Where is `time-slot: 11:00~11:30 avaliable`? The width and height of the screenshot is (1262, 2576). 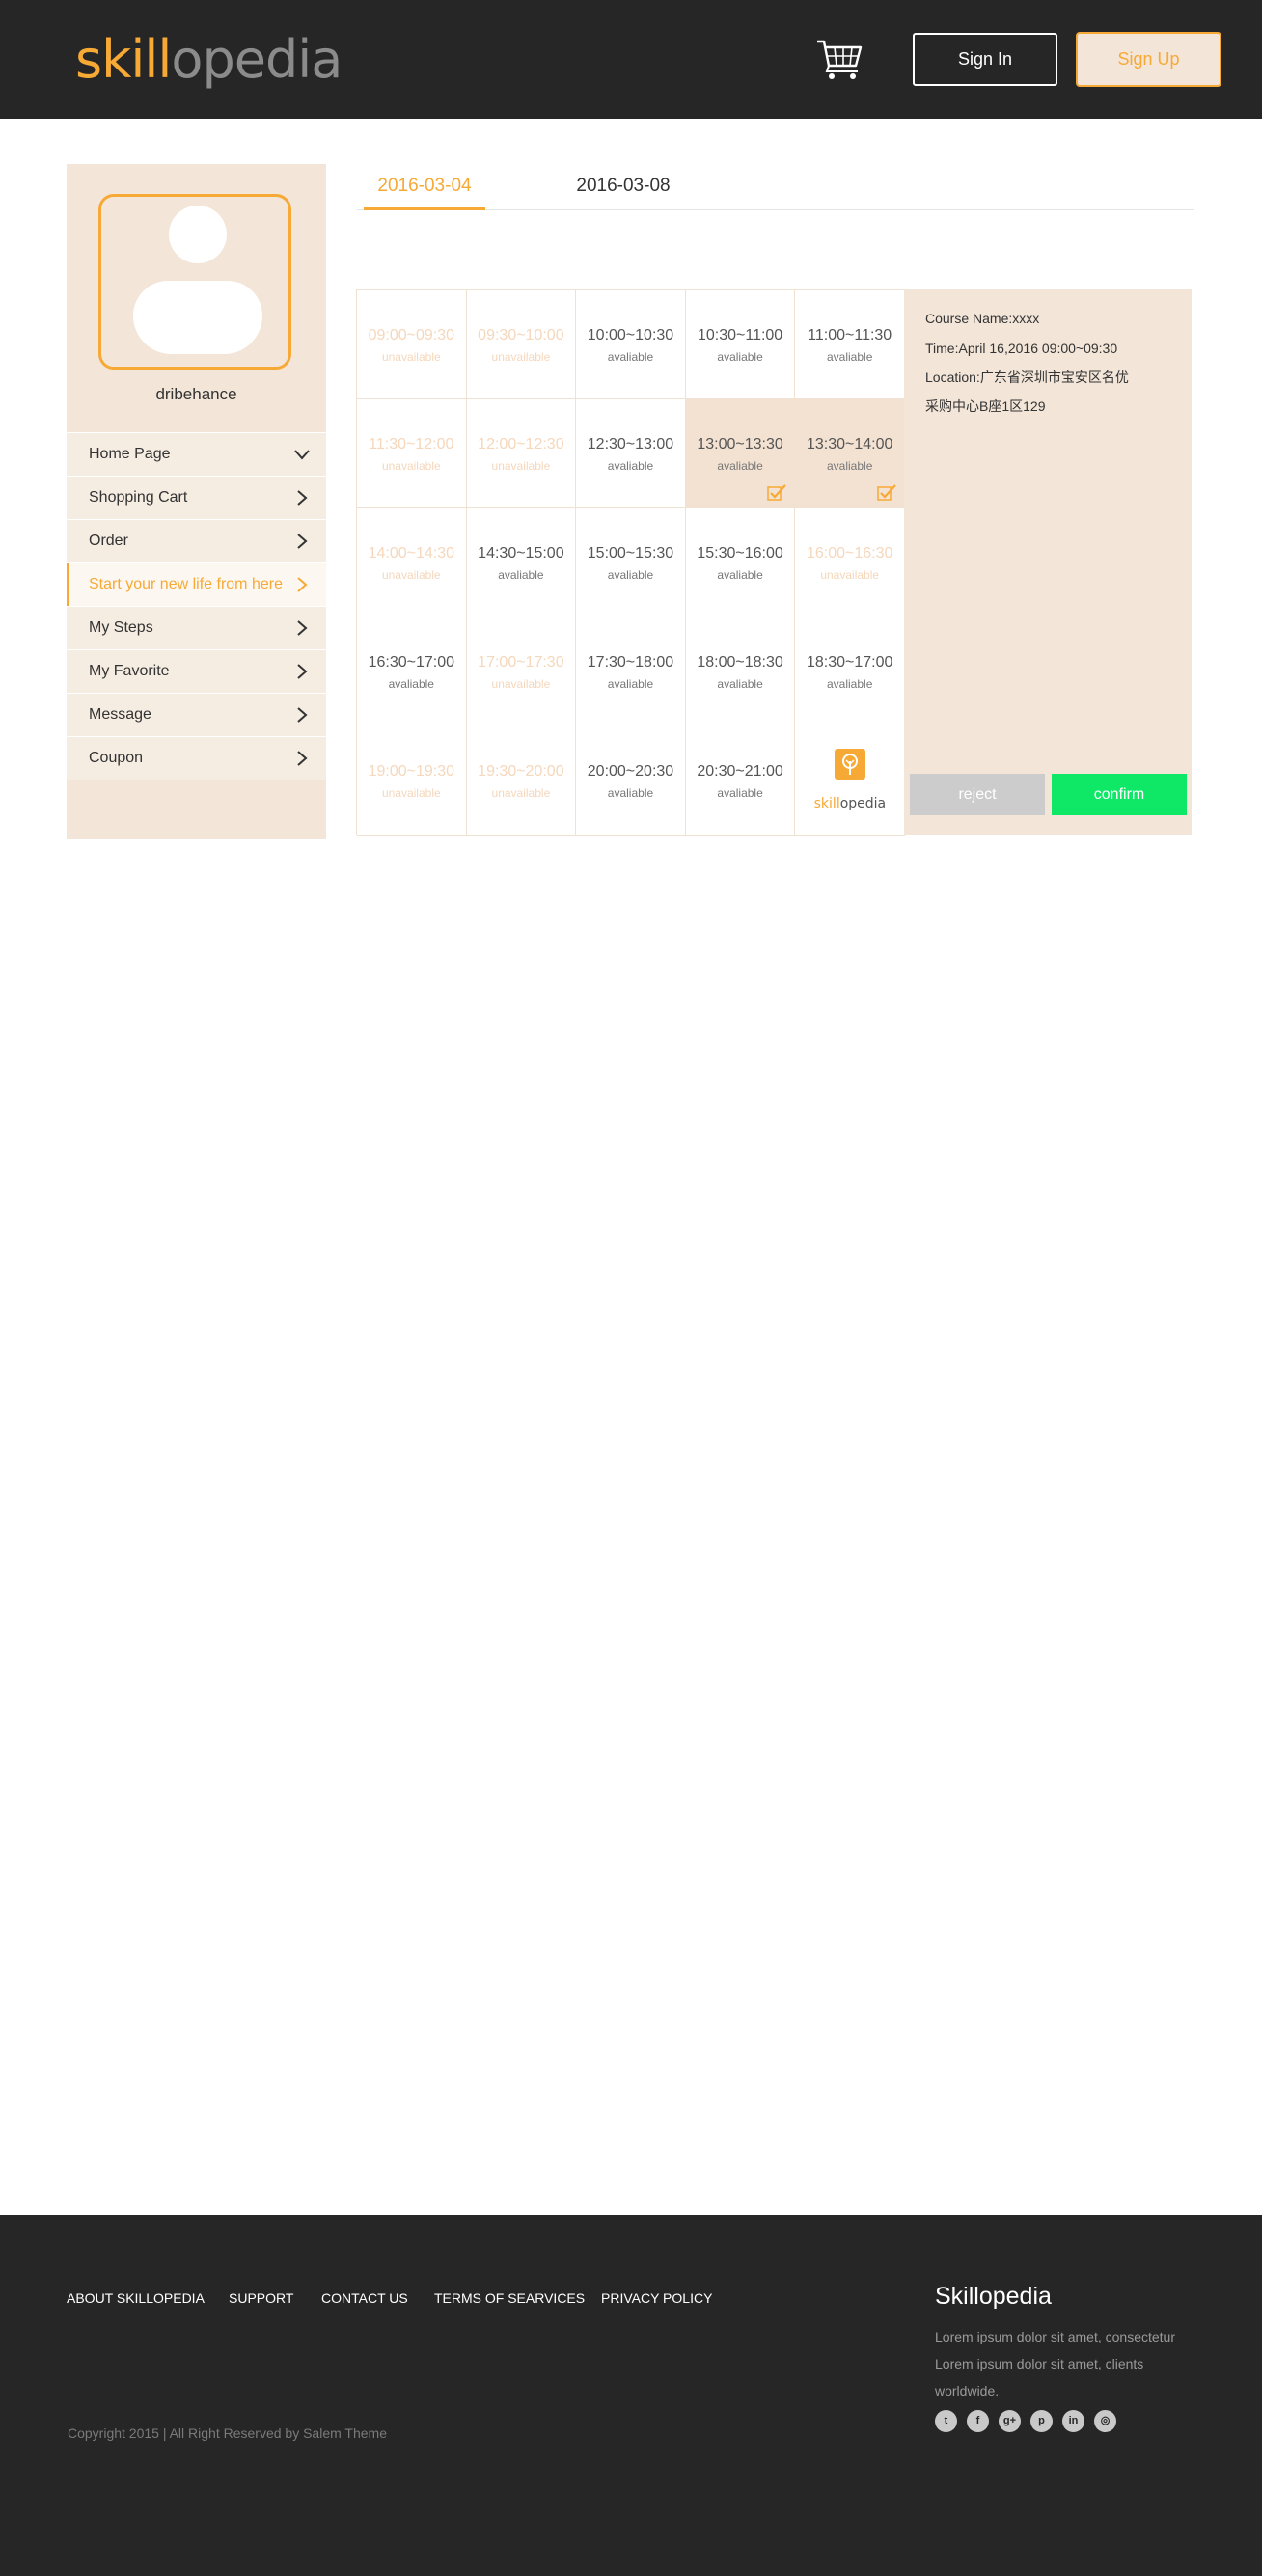
time-slot: 11:00~11:30 avaliable is located at coordinates (850, 345).